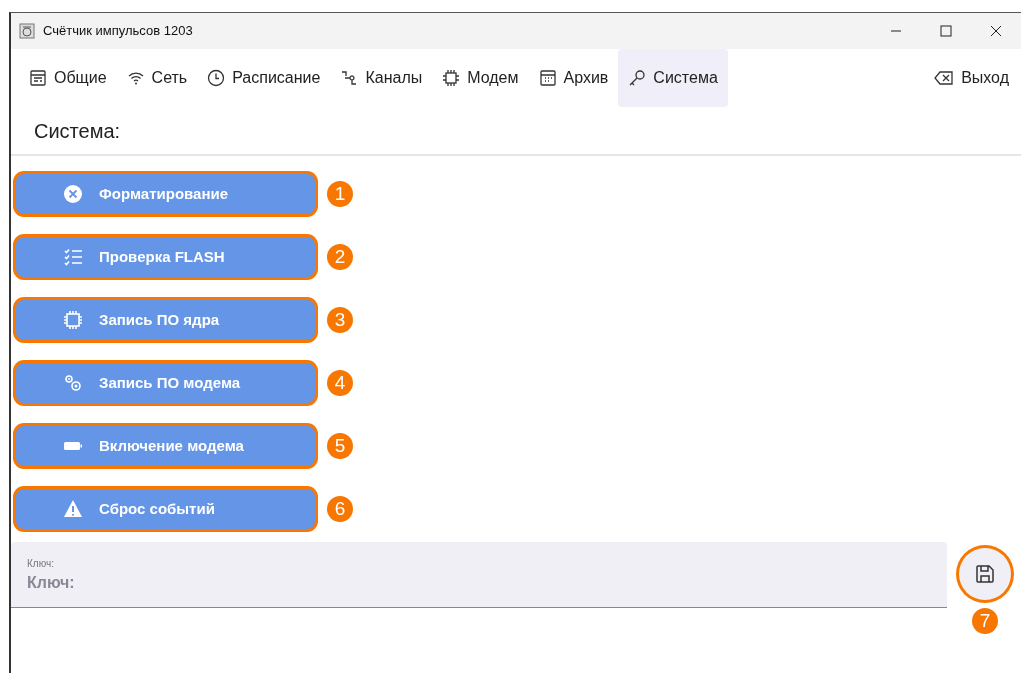 The width and height of the screenshot is (1021, 673). I want to click on callout-number: 4, so click(340, 383).